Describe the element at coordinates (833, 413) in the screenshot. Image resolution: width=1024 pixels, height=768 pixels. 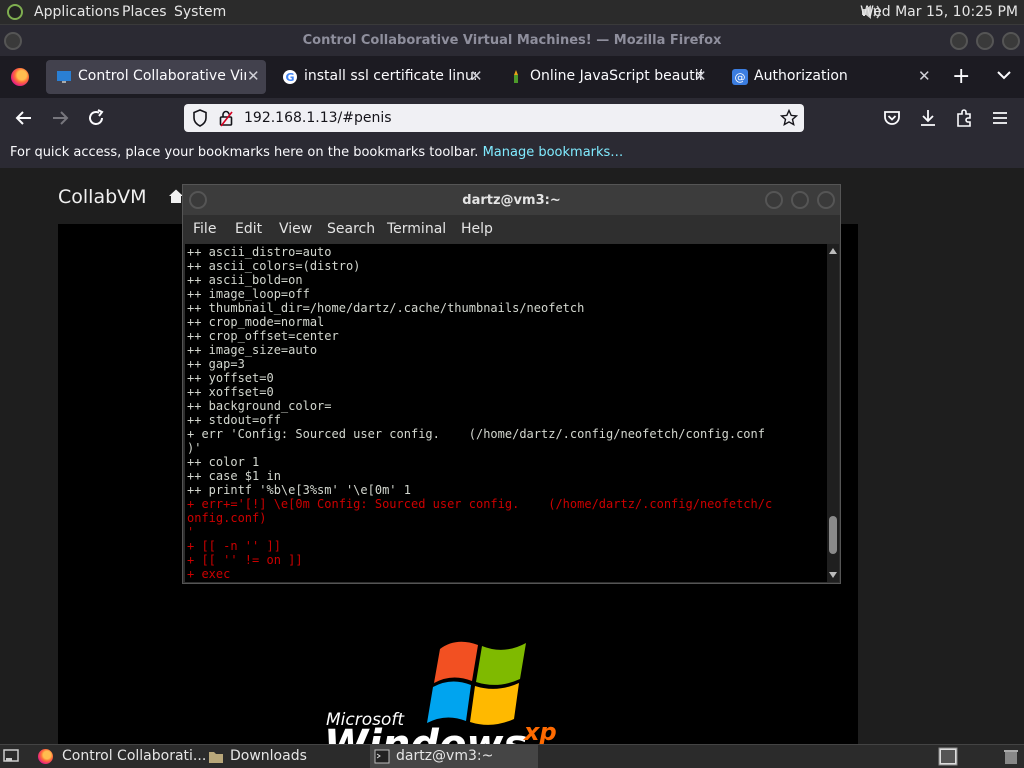
I see `terminal-scrollbar` at that location.